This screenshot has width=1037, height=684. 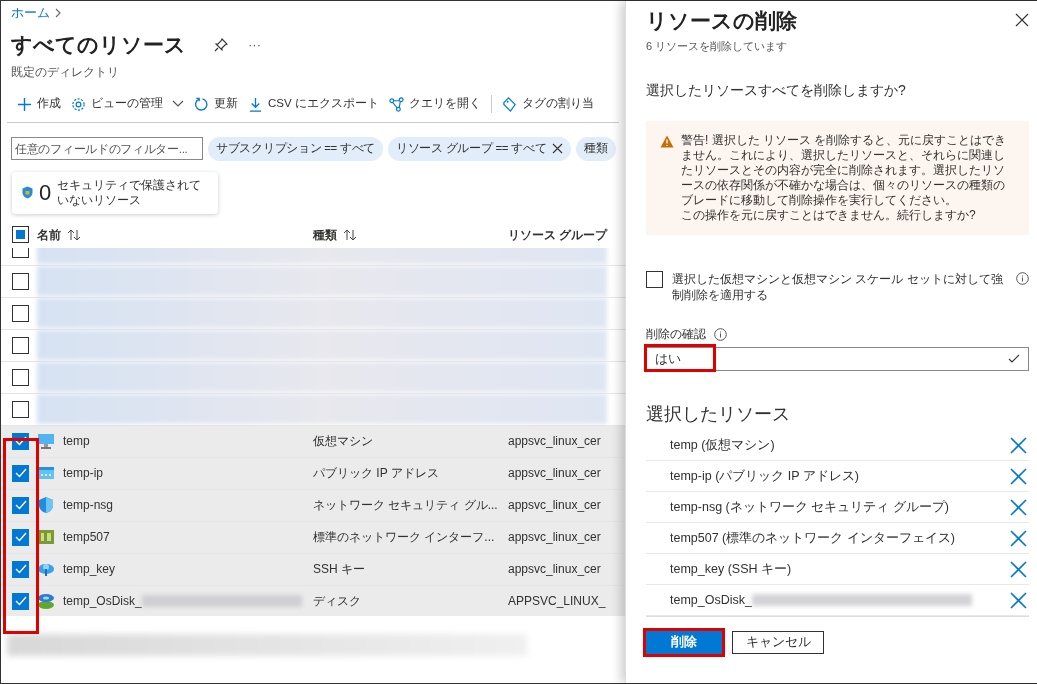 I want to click on close-button, so click(x=1022, y=20).